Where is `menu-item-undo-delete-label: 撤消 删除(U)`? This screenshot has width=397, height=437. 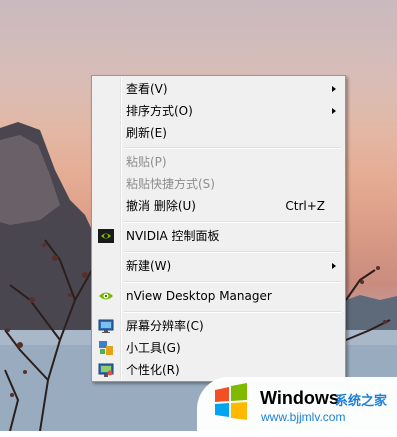
menu-item-undo-delete-label: 撤消 删除(U) is located at coordinates (161, 206).